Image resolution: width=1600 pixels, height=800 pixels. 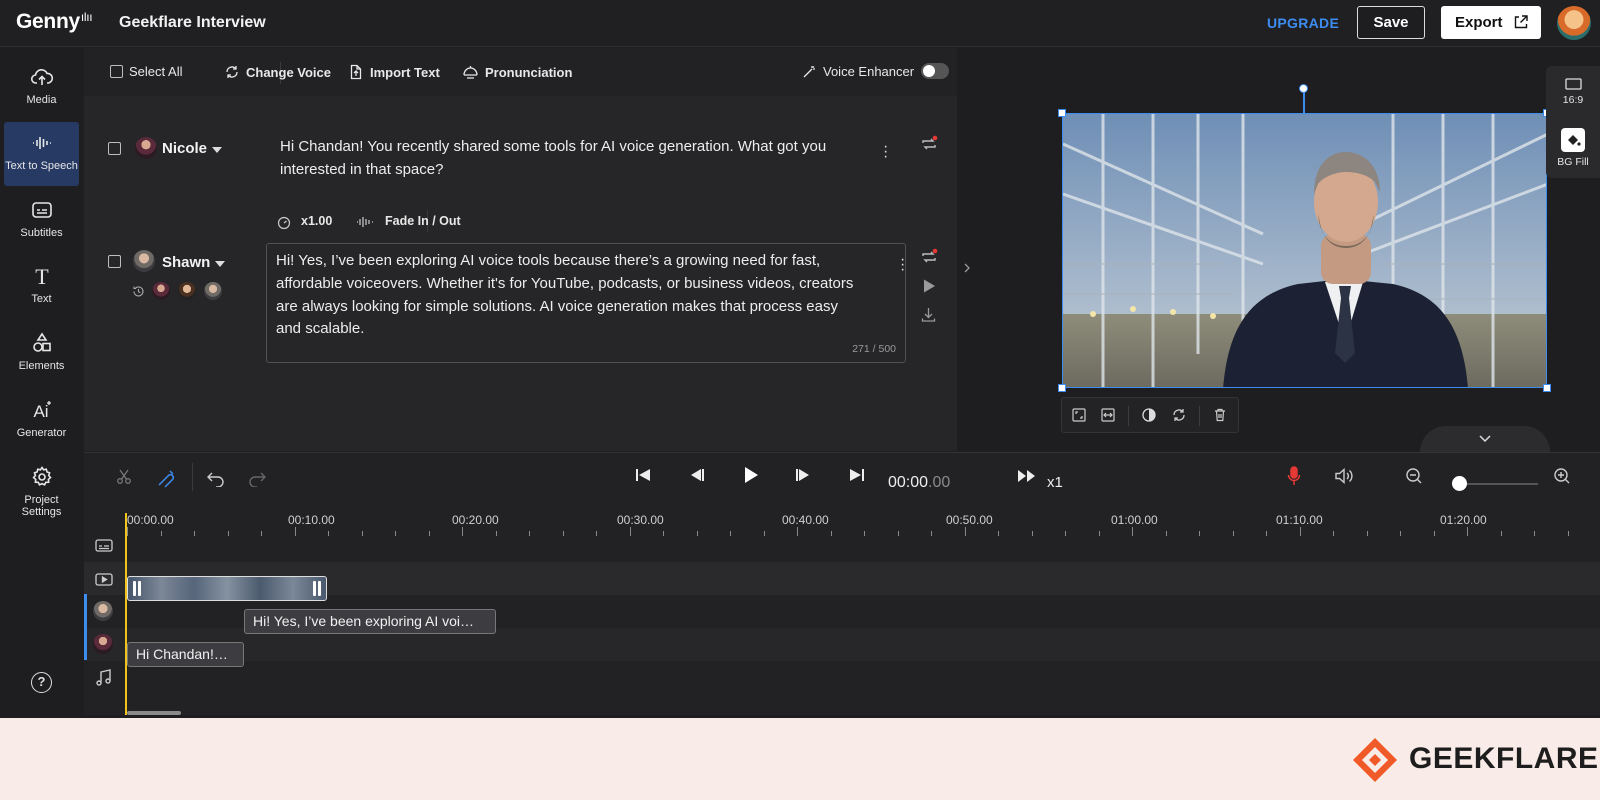 I want to click on fast-forward-icon, so click(x=1027, y=476).